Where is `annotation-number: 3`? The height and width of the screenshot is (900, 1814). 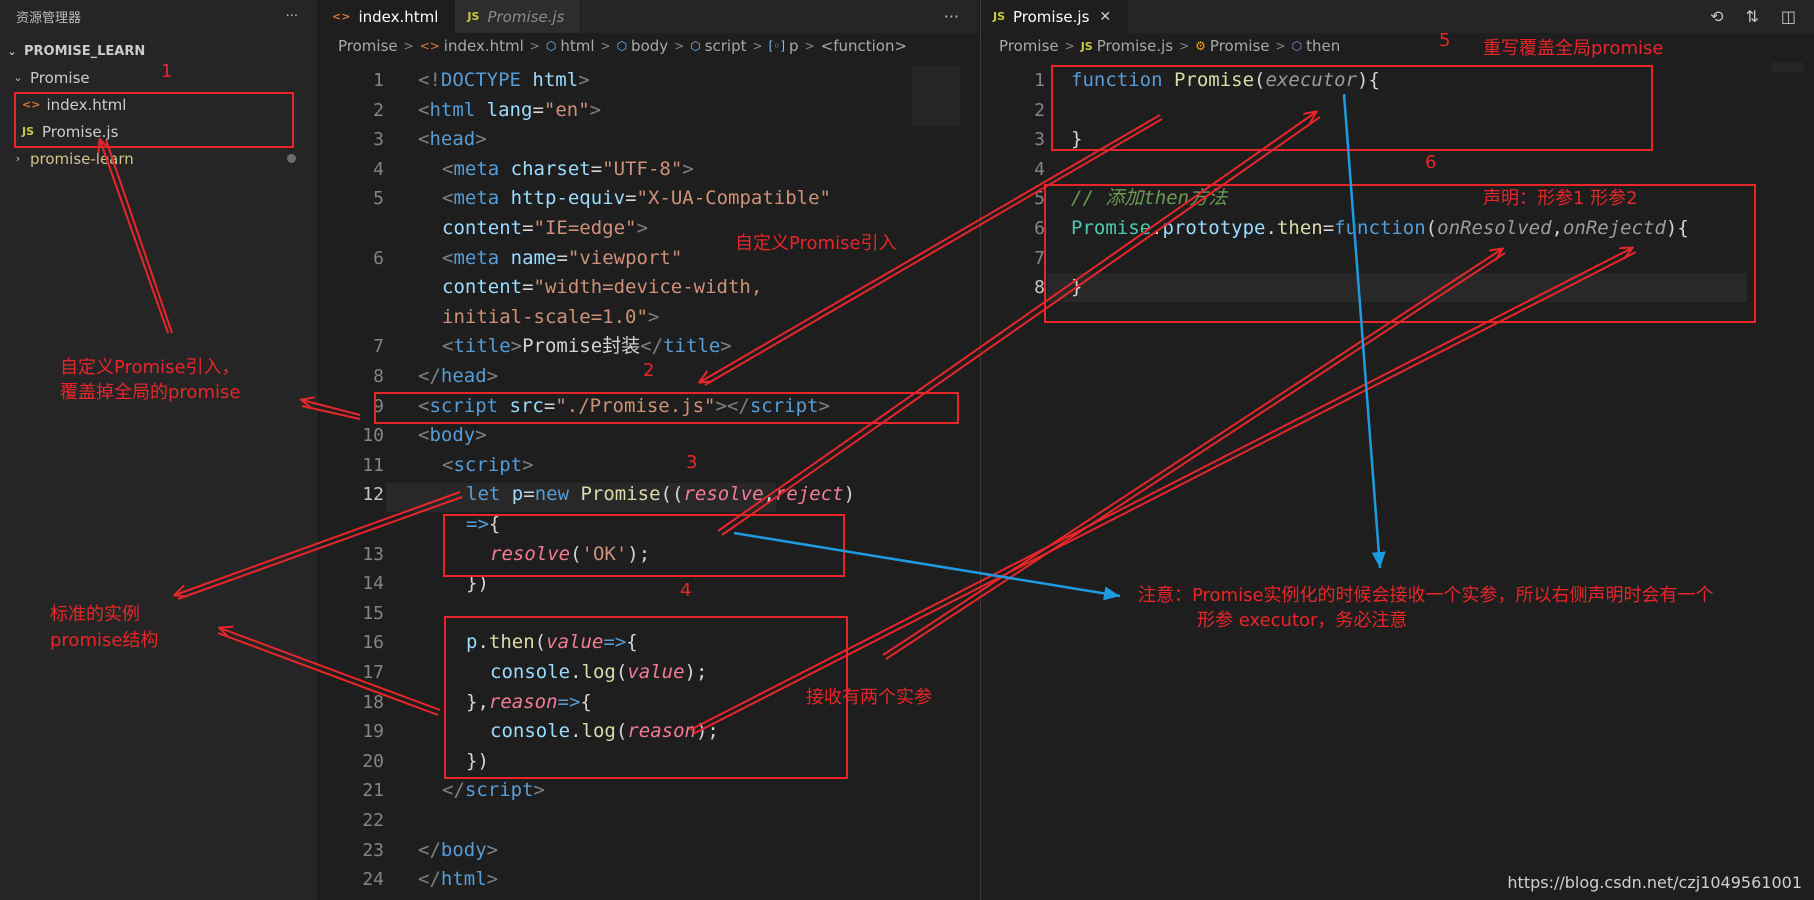 annotation-number: 3 is located at coordinates (692, 462).